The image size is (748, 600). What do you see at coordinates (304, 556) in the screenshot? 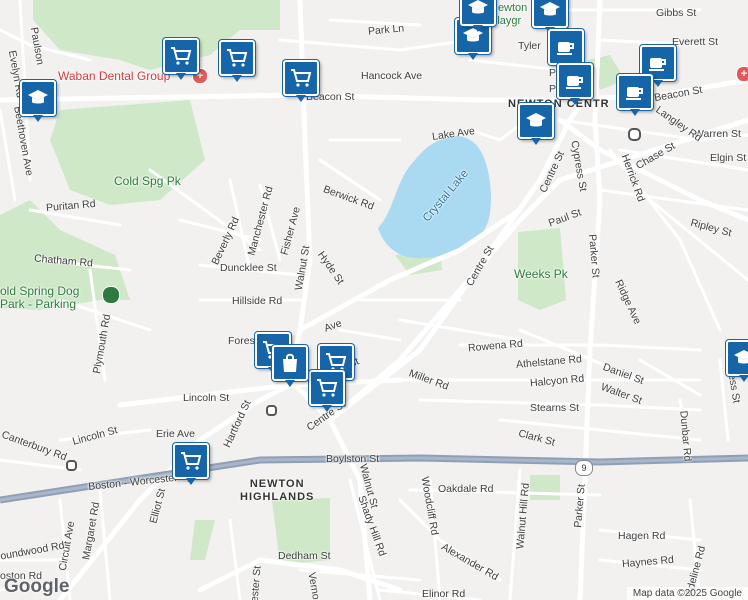
I see `street-label-dedham-st: Dedham St` at bounding box center [304, 556].